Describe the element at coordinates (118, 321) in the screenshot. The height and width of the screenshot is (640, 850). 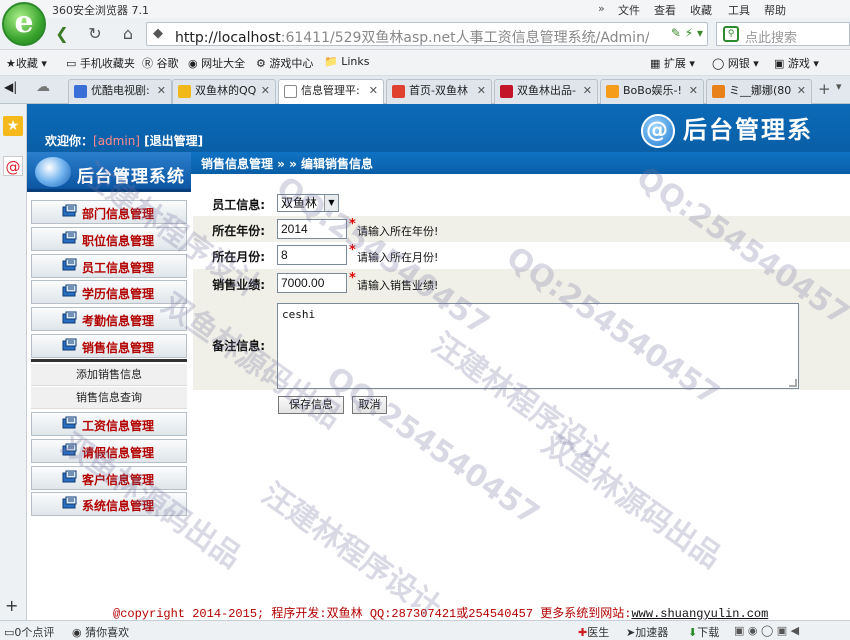
I see `sidebar-item-label: 考勤信息管理` at that location.